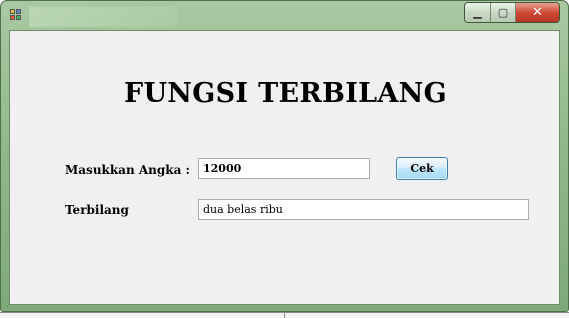  I want to click on window-controls: ▁ ▢ ✕, so click(512, 12).